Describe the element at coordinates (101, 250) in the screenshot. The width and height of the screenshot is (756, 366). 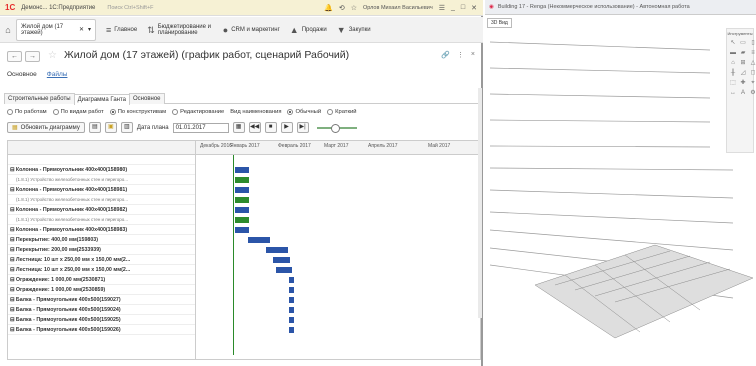
I see `gantt-row: ⊟ Перекрытие: 200,00 мм(2533939)` at that location.